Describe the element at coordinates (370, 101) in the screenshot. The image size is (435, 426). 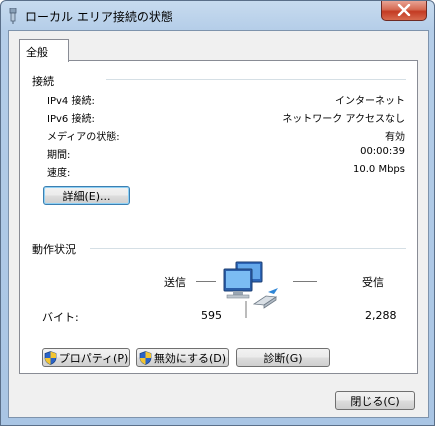
I see `ipv4-value: インターネット` at that location.